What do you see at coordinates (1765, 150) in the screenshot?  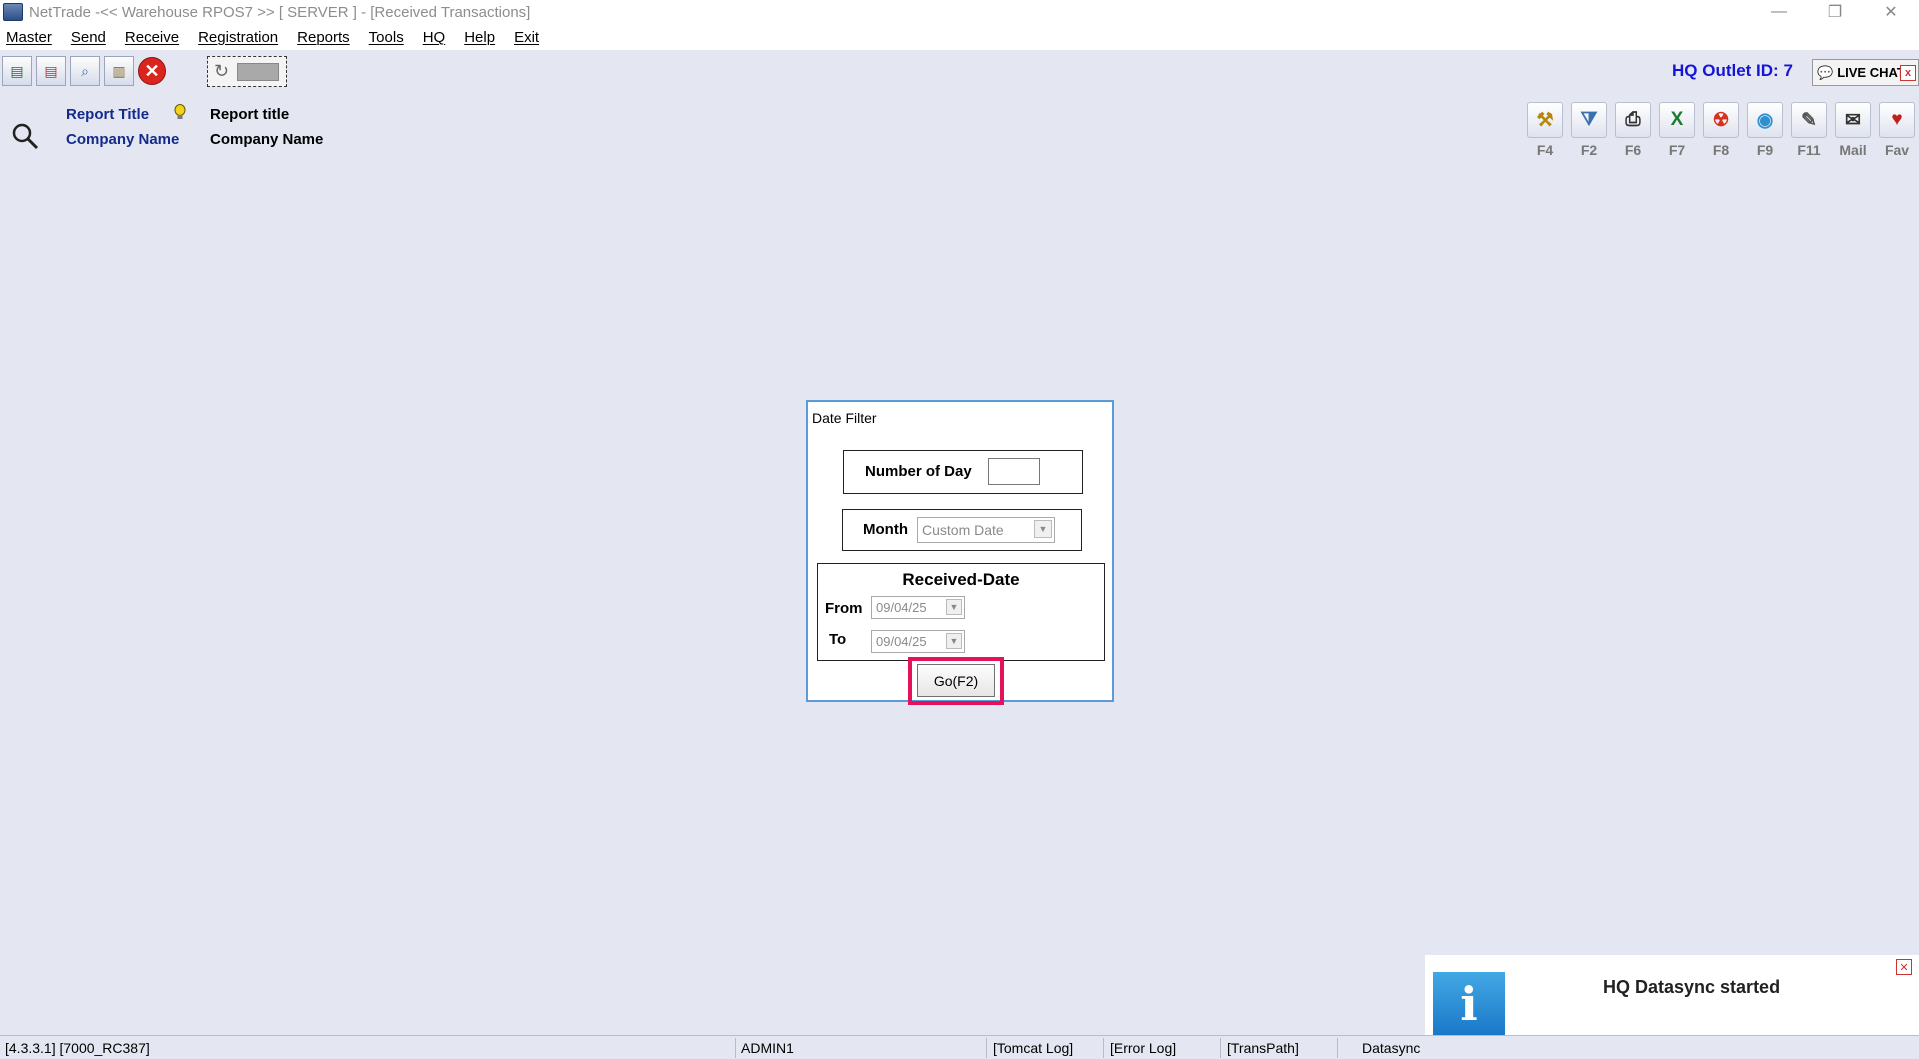 I see `tool-key-label: F9` at bounding box center [1765, 150].